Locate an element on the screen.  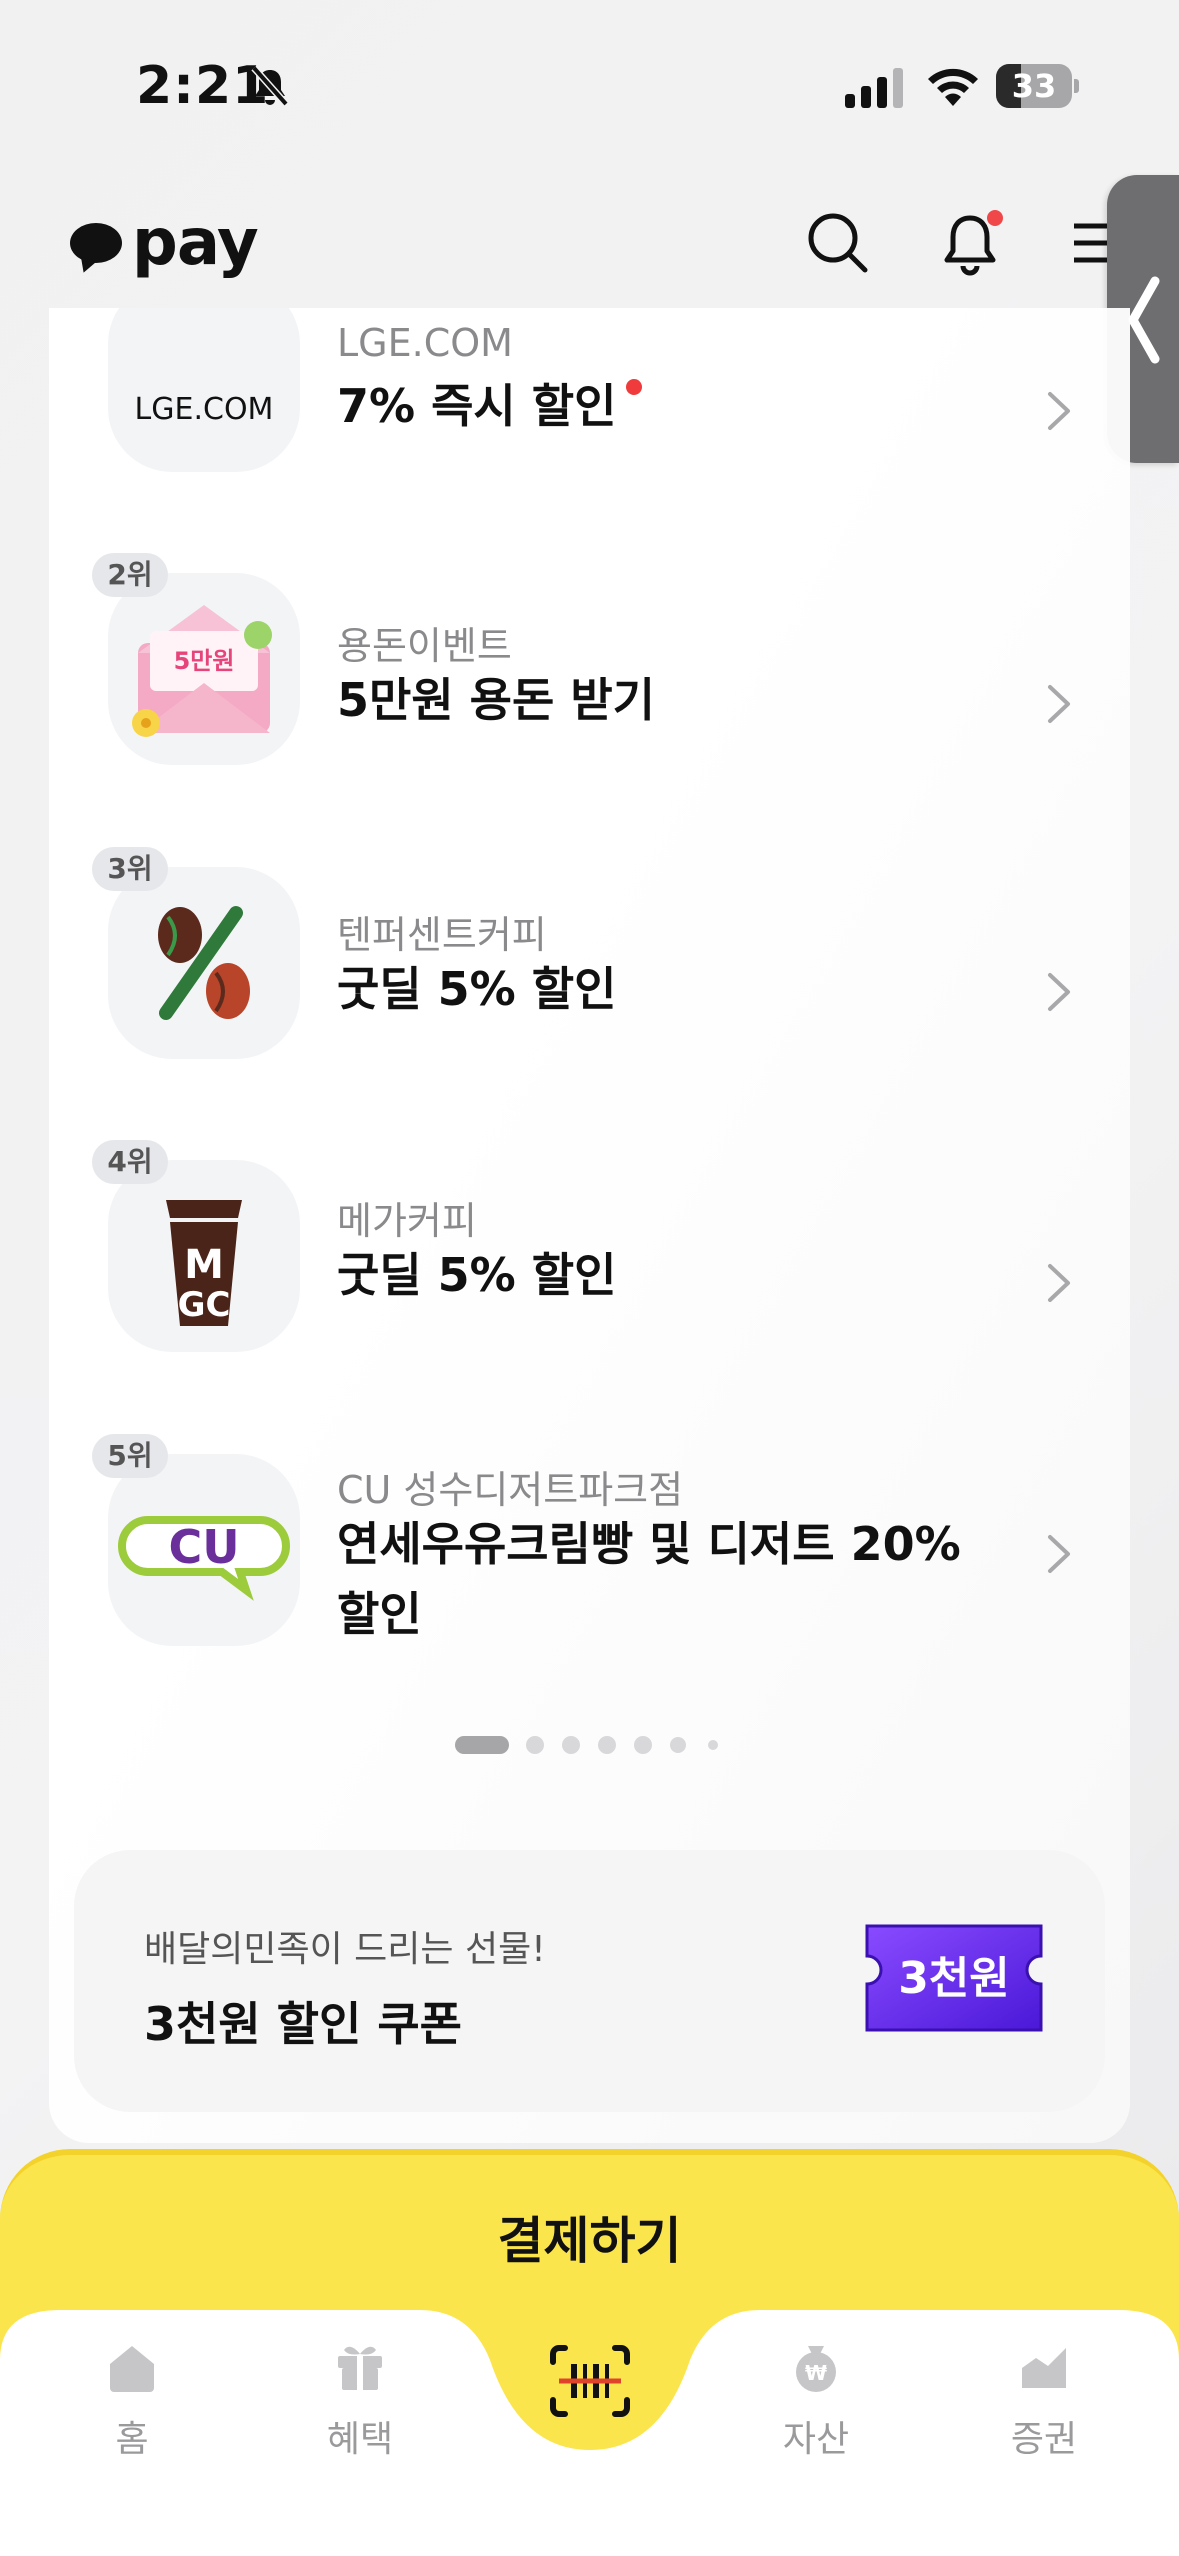
percent-coffee-icon is located at coordinates (204, 963).